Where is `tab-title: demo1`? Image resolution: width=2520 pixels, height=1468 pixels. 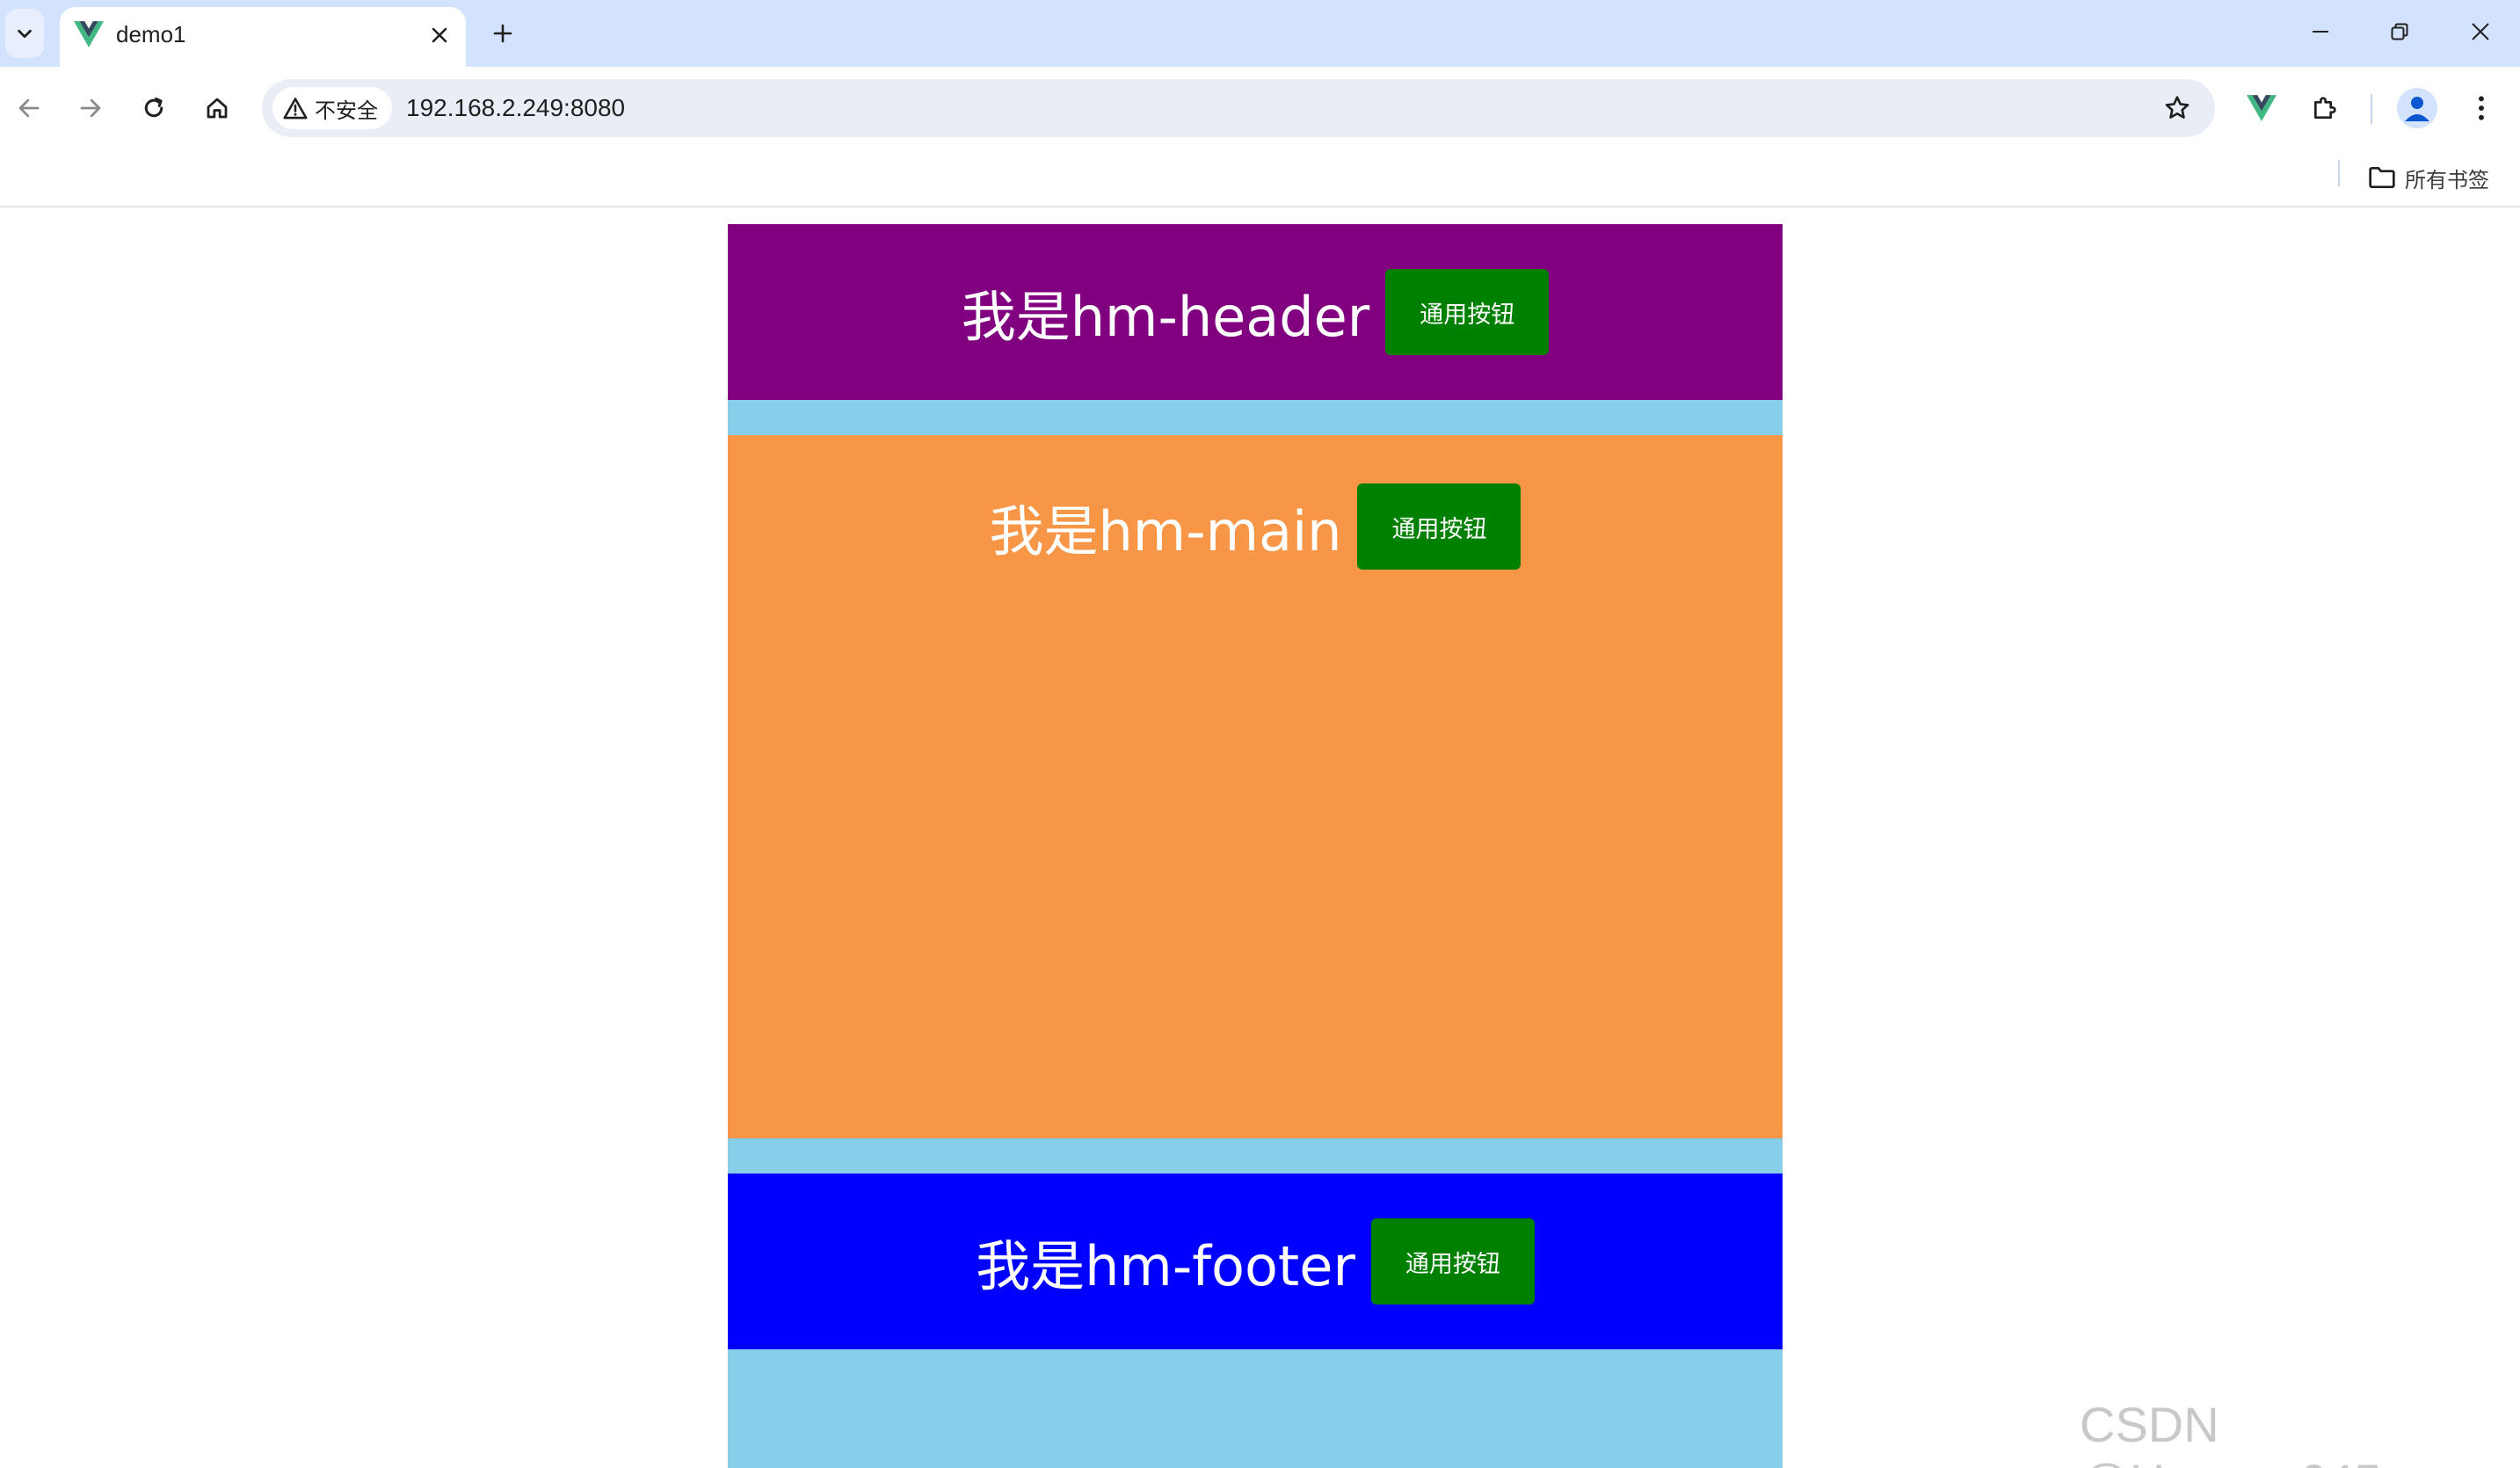
tab-title: demo1 is located at coordinates (151, 34).